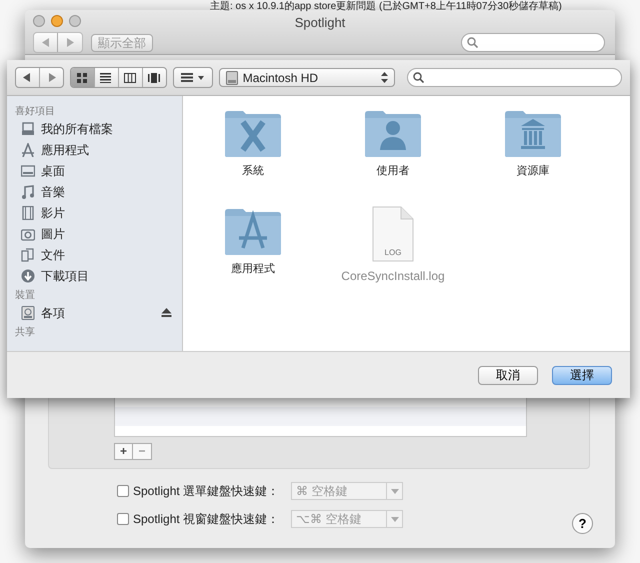 The image size is (640, 563). I want to click on sidebar-item: 我的所有檔案, so click(94, 128).